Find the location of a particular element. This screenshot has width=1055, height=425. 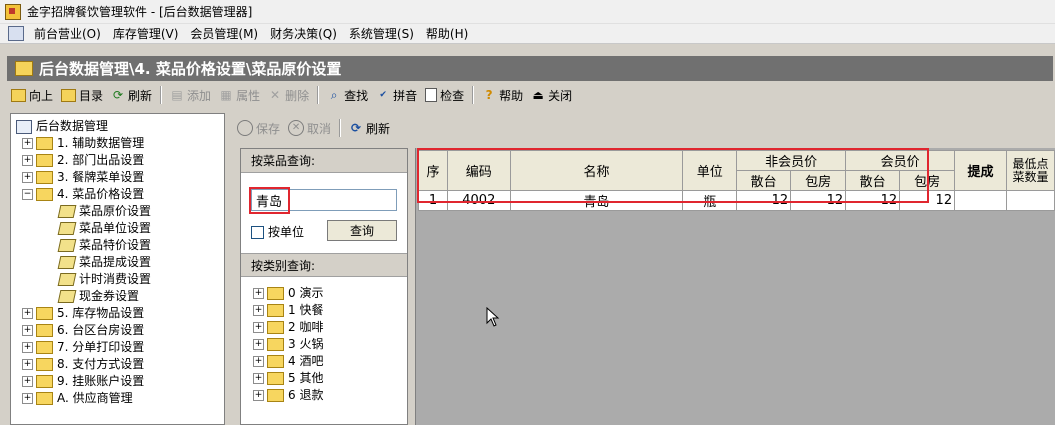

spellcheck-icon: ✔ is located at coordinates (383, 95).